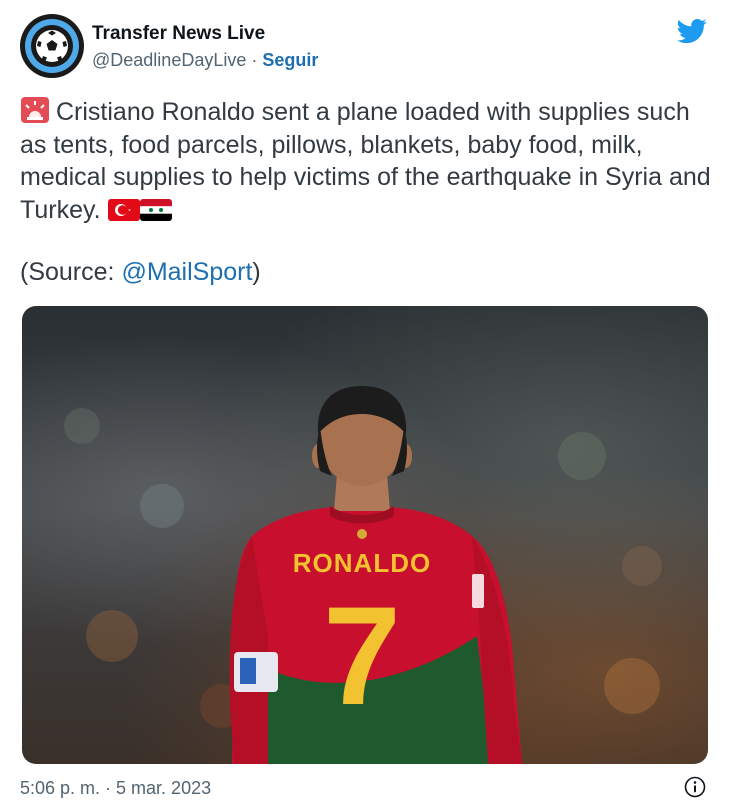 The width and height of the screenshot is (730, 805). Describe the element at coordinates (186, 272) in the screenshot. I see `source-mention-link: @MailSport` at that location.